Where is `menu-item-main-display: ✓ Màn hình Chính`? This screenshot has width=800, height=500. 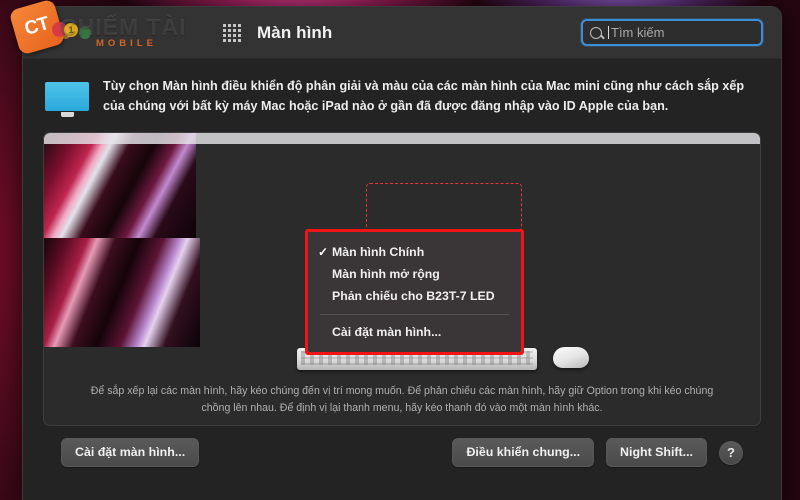
menu-item-main-display: ✓ Màn hình Chính is located at coordinates (414, 252).